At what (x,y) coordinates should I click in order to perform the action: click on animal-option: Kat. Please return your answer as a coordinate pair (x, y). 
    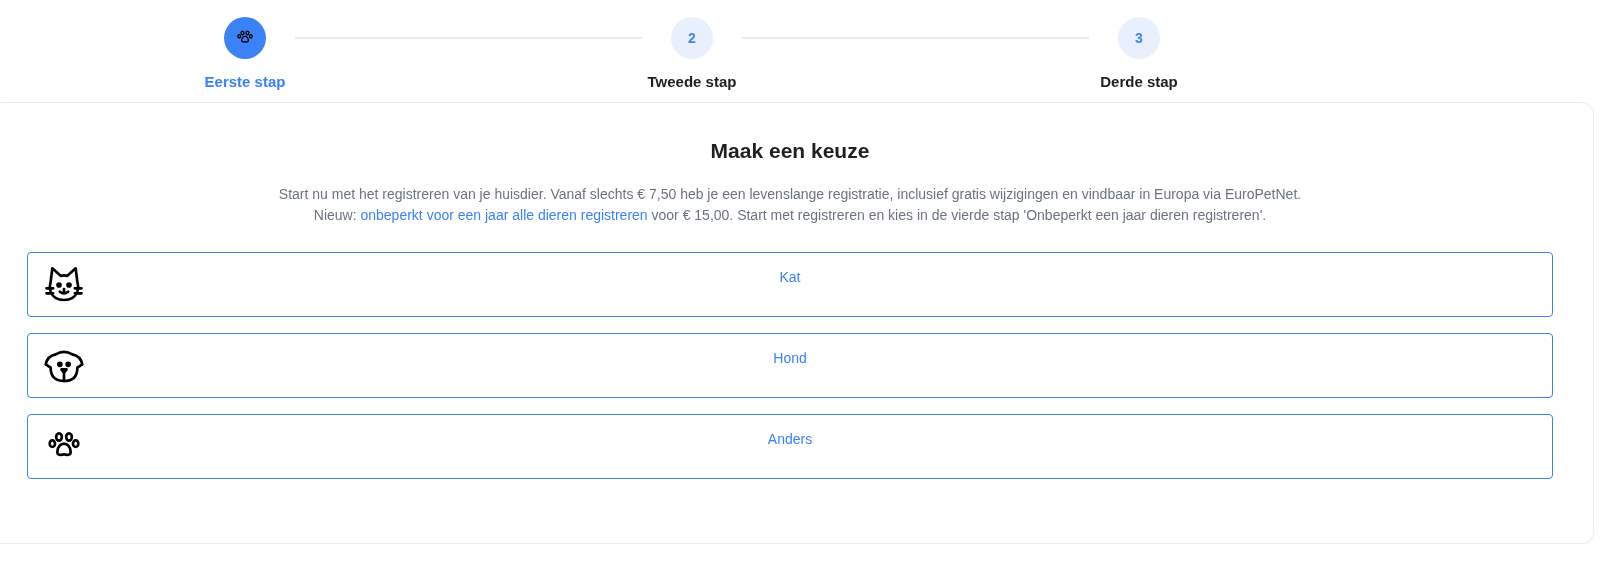
    Looking at the image, I should click on (790, 284).